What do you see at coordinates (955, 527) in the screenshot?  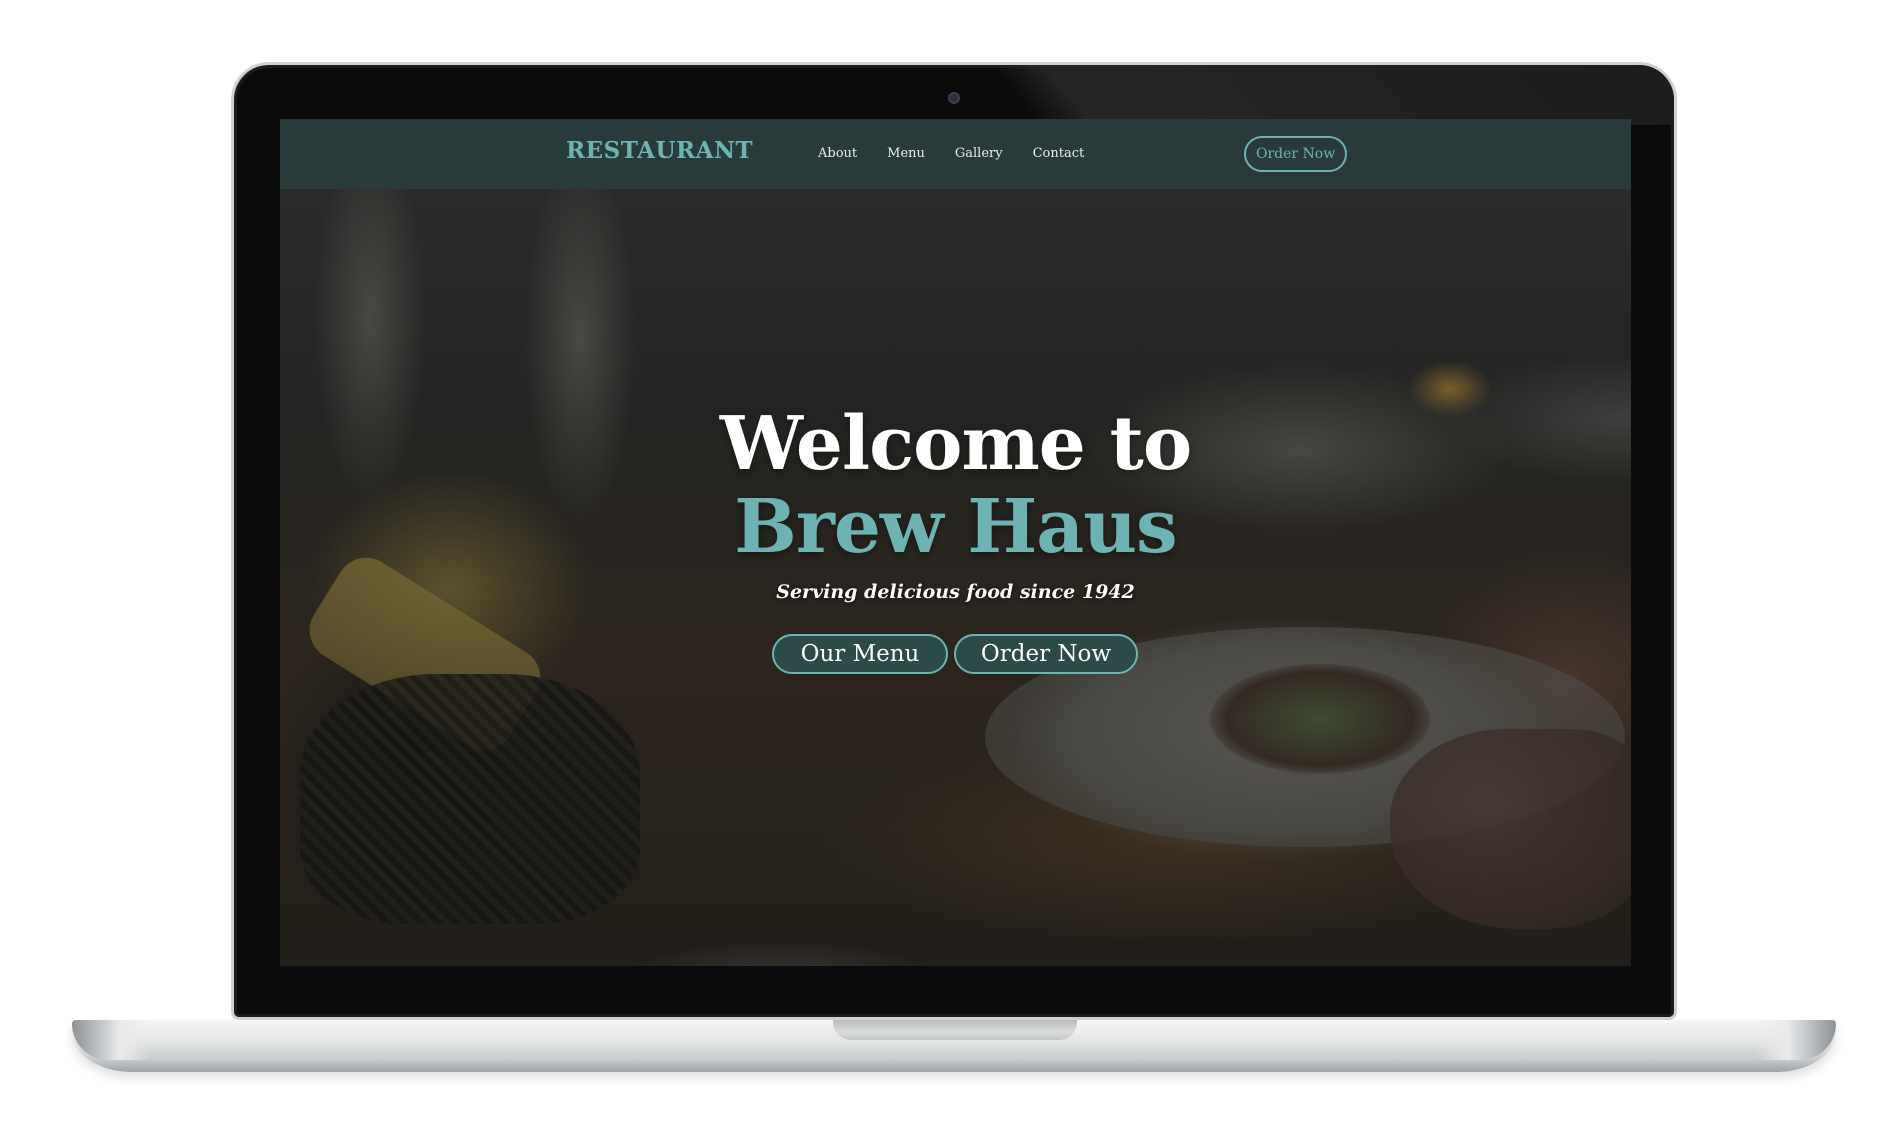 I see `hero-title-brand: Brew Haus` at bounding box center [955, 527].